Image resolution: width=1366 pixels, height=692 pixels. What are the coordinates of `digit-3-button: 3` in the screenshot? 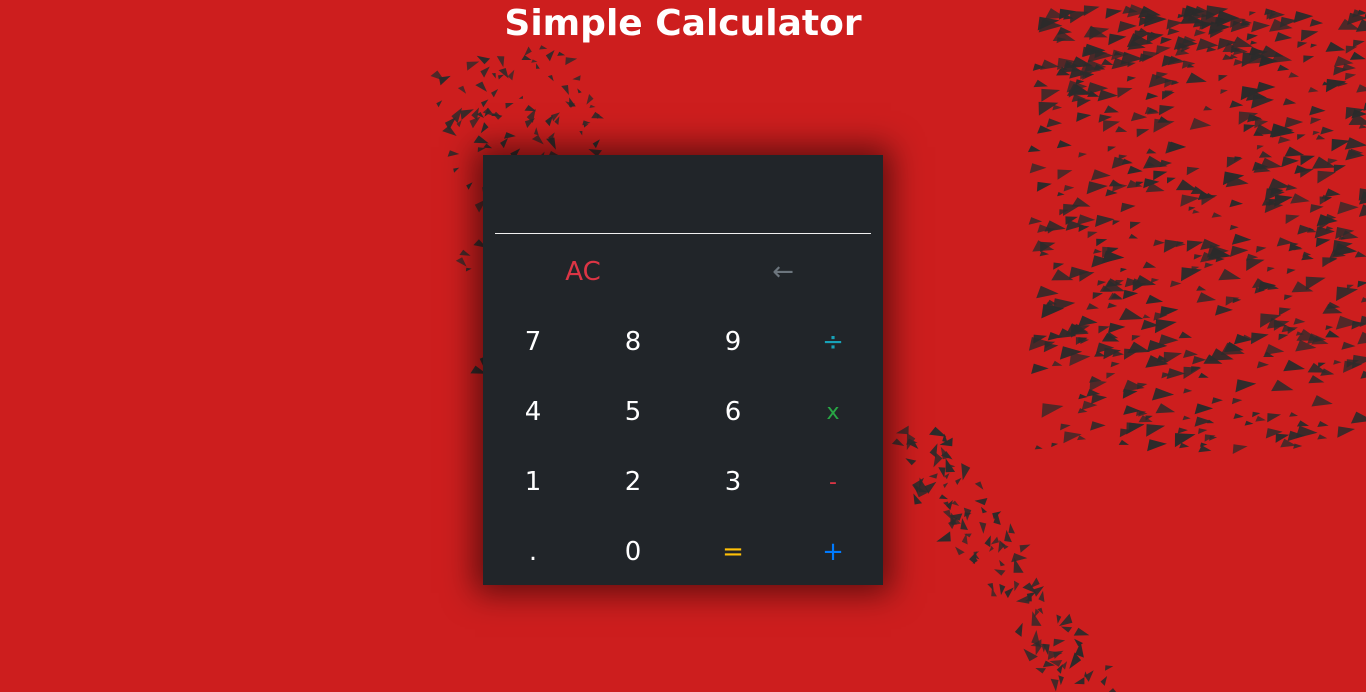 It's located at (733, 482).